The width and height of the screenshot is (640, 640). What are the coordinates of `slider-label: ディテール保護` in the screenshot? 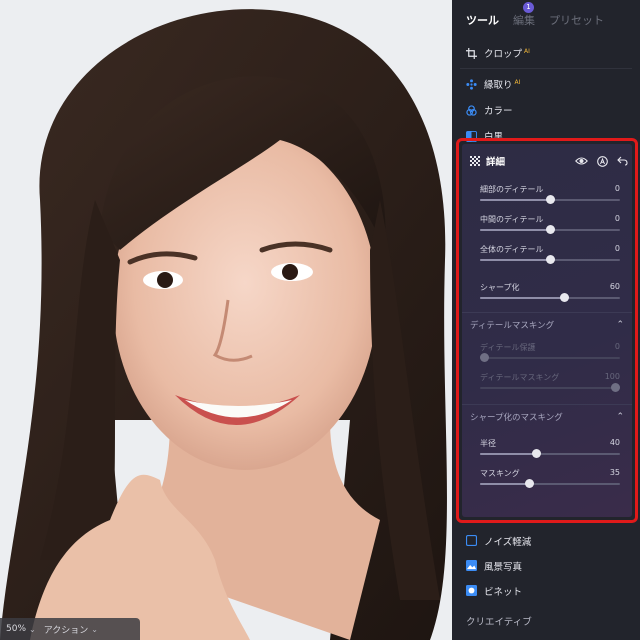 It's located at (508, 347).